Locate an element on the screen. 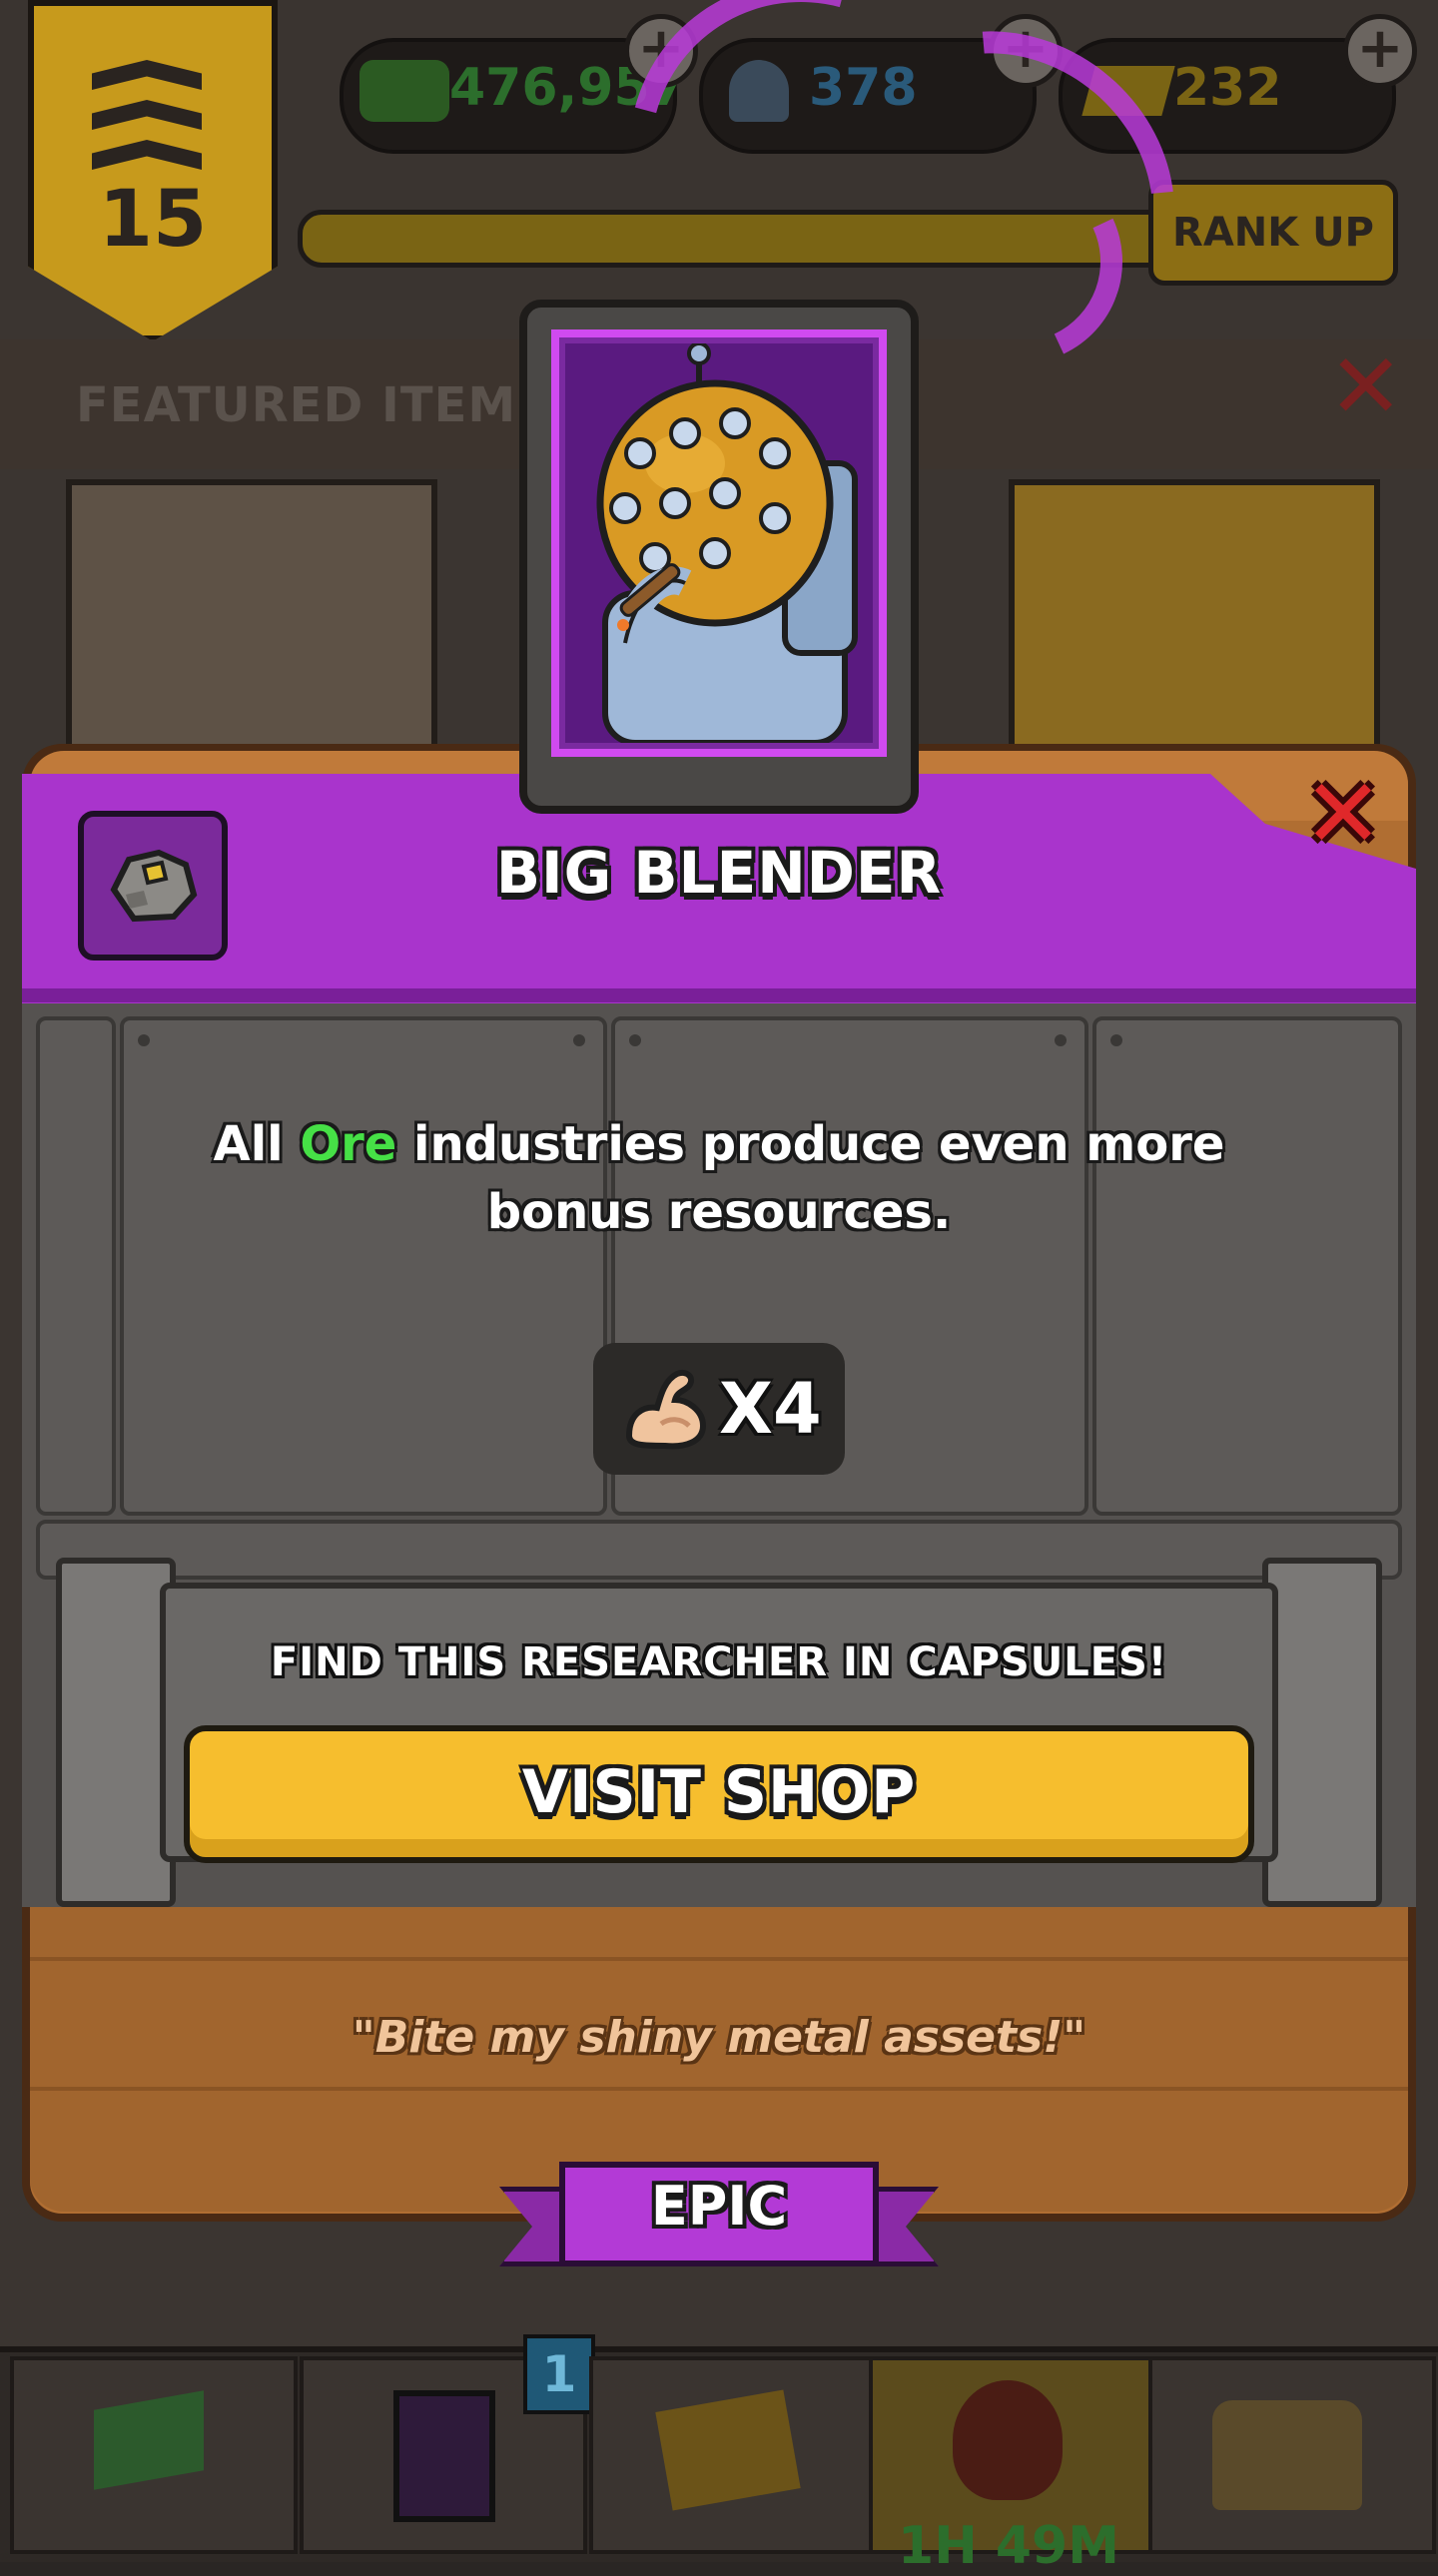 This screenshot has height=2576, width=1438. researcher-name: BIG BLENDER is located at coordinates (719, 873).